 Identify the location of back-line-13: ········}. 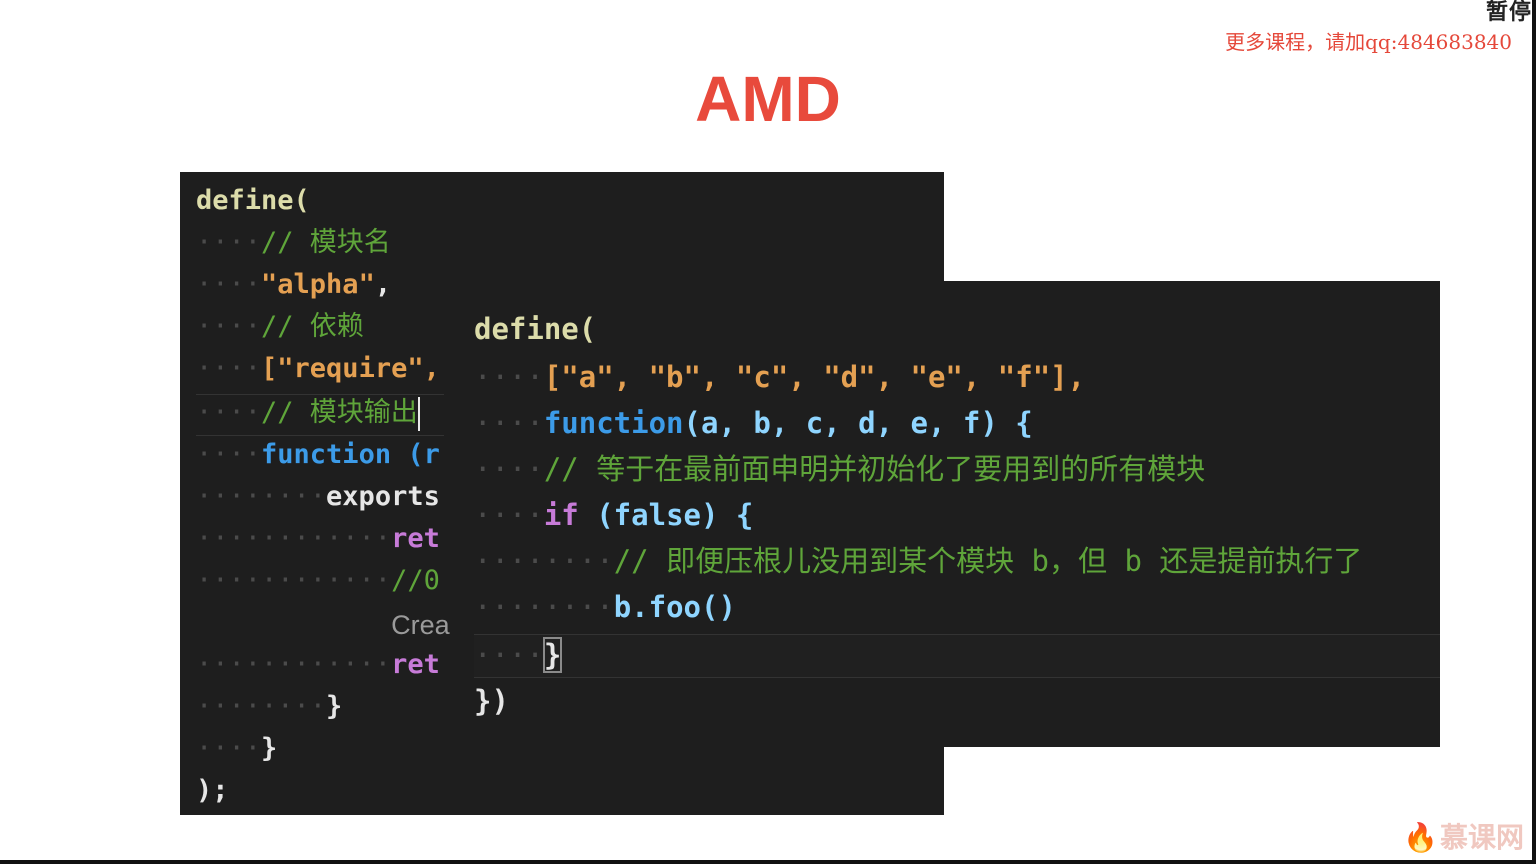
(269, 706).